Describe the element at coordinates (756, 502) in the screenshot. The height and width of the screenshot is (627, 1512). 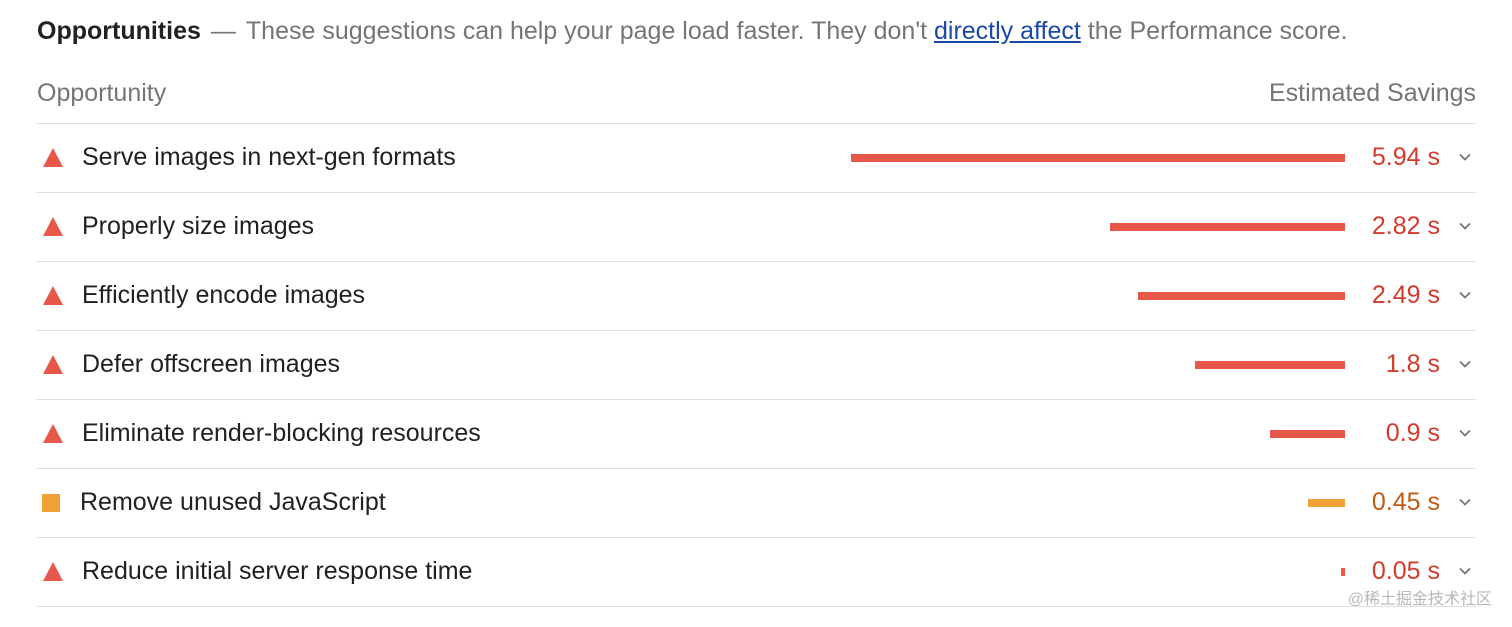
I see `opportunity-row: Remove unused JavaScript 0.45 s` at that location.